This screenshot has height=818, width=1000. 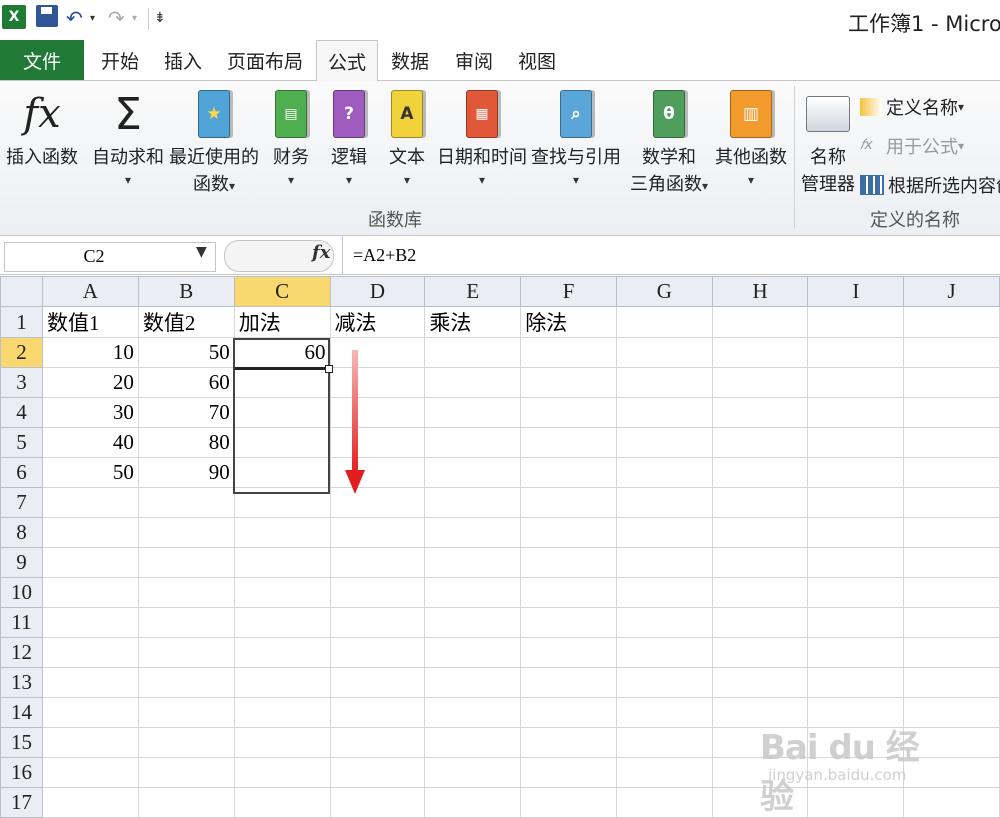 What do you see at coordinates (473, 442) in the screenshot?
I see `cell-e5` at bounding box center [473, 442].